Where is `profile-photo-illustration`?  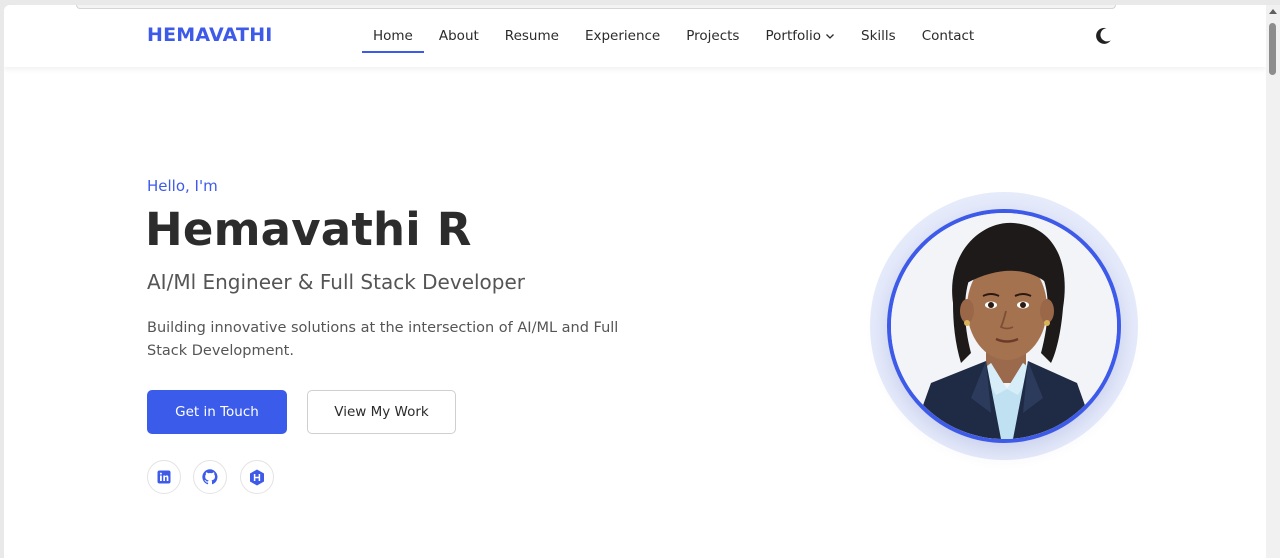
profile-photo-illustration is located at coordinates (1004, 326).